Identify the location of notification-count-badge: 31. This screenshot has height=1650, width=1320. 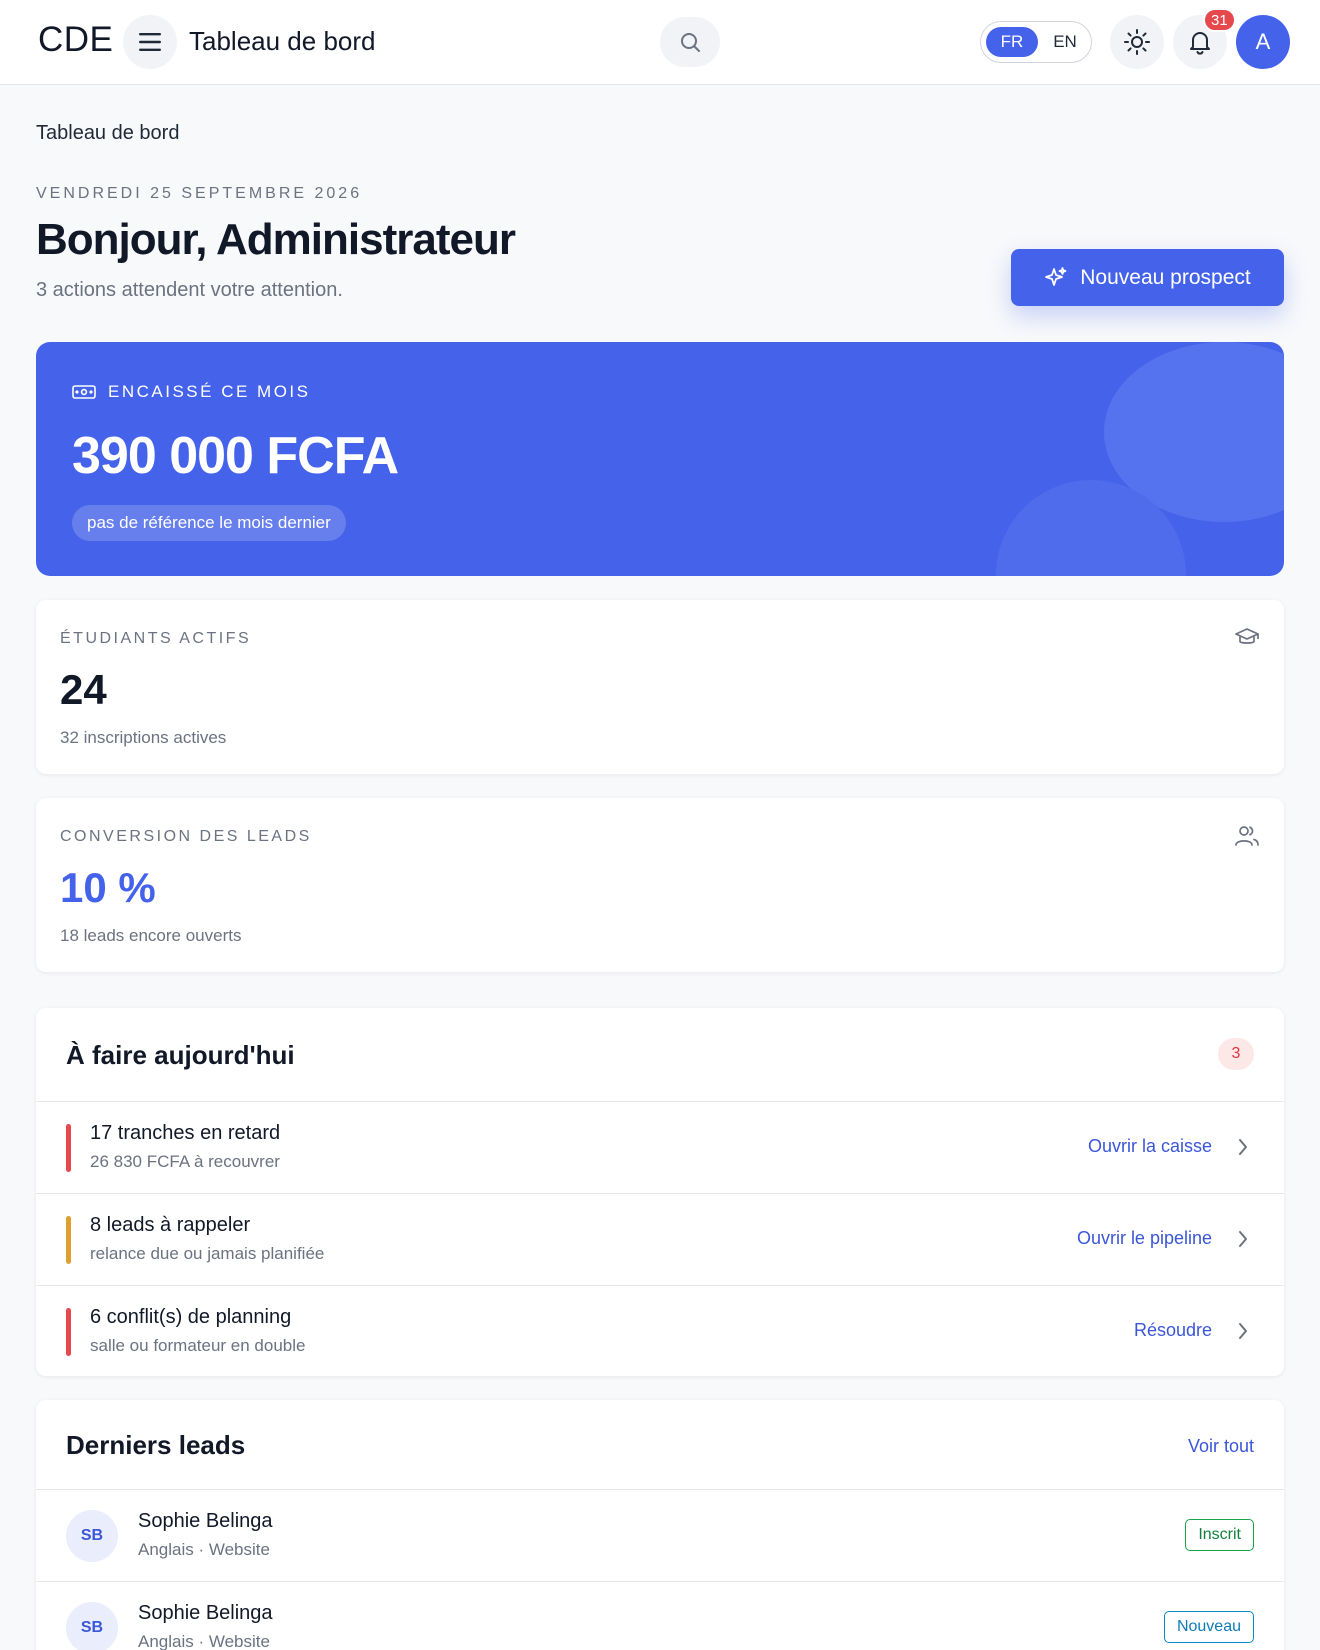
(1219, 20).